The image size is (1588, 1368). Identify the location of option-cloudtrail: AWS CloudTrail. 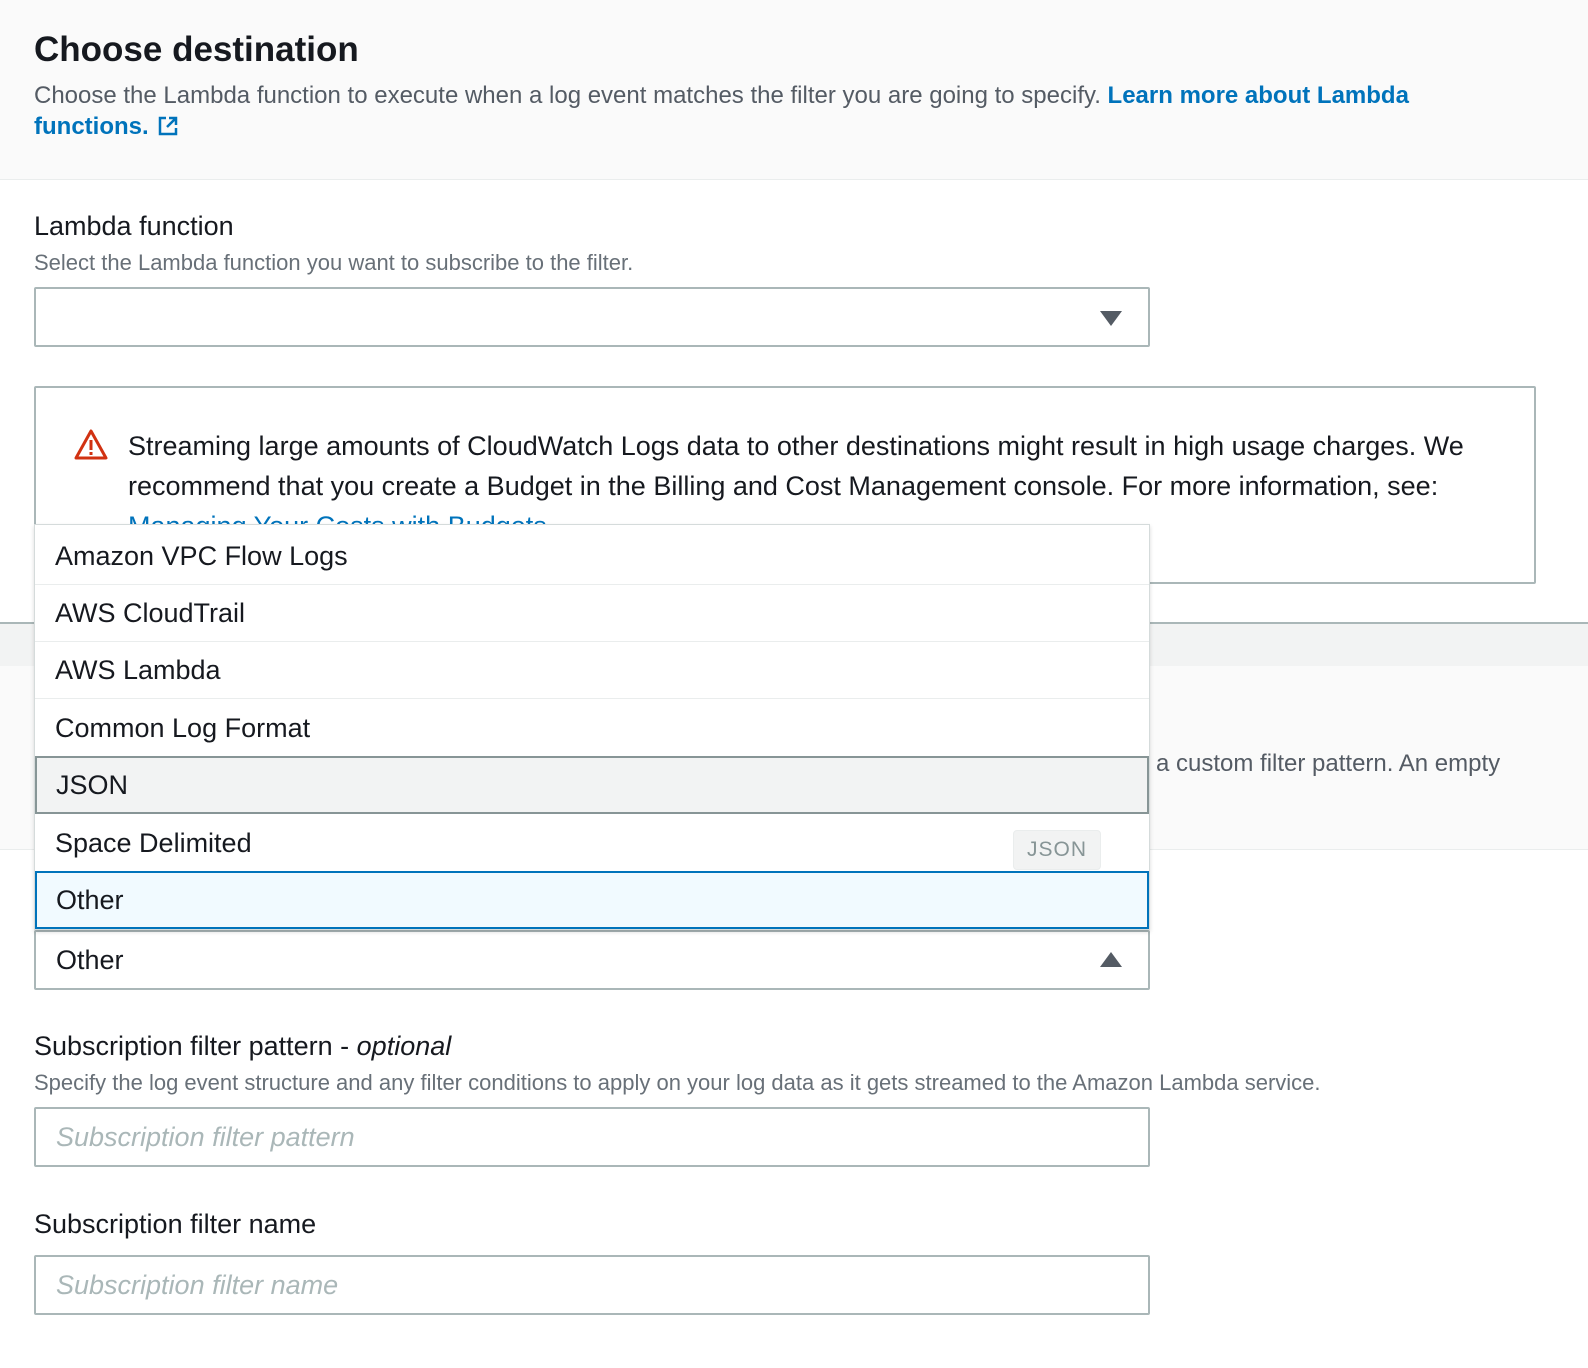
(592, 613).